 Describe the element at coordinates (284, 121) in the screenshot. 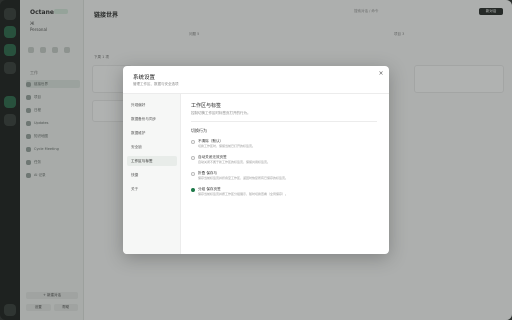

I see `divider` at that location.